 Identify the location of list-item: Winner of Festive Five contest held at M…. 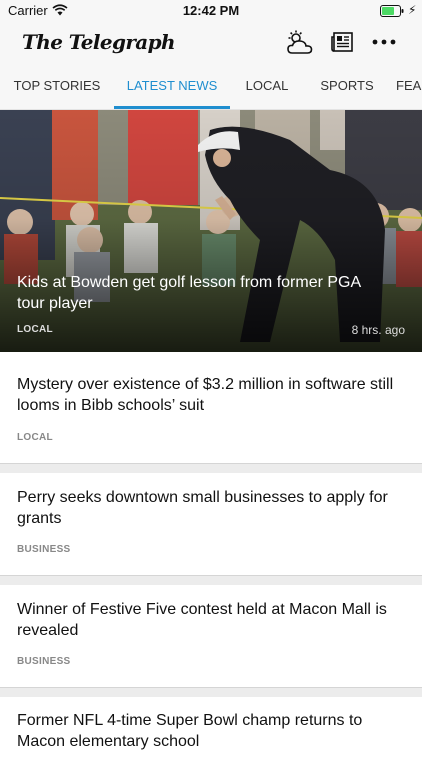
(211, 636).